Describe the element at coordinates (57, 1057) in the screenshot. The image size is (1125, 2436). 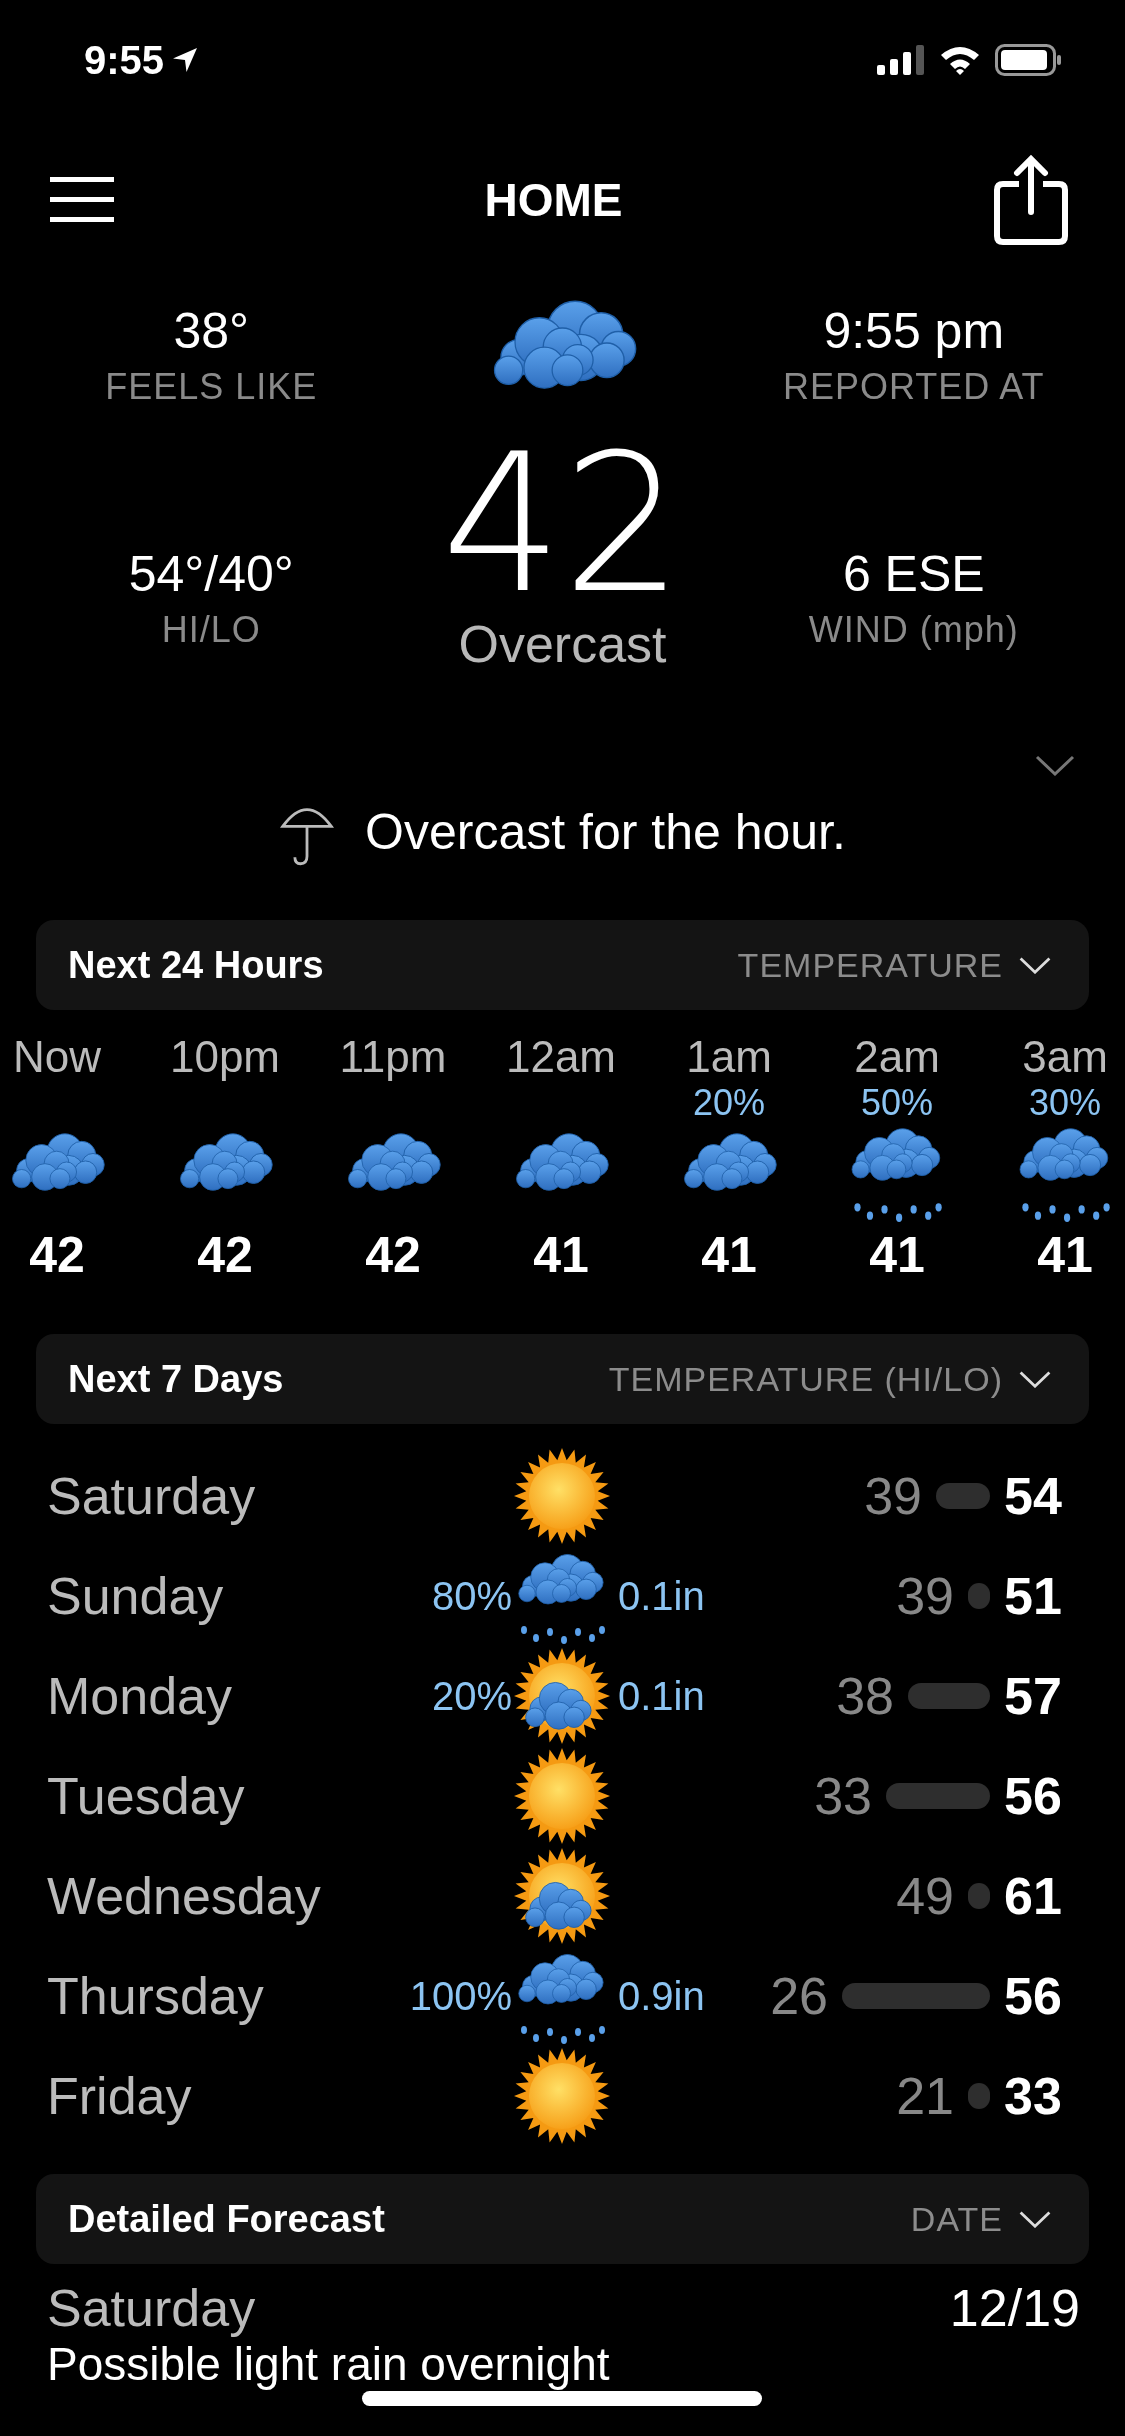
I see `hour-time: Now` at that location.